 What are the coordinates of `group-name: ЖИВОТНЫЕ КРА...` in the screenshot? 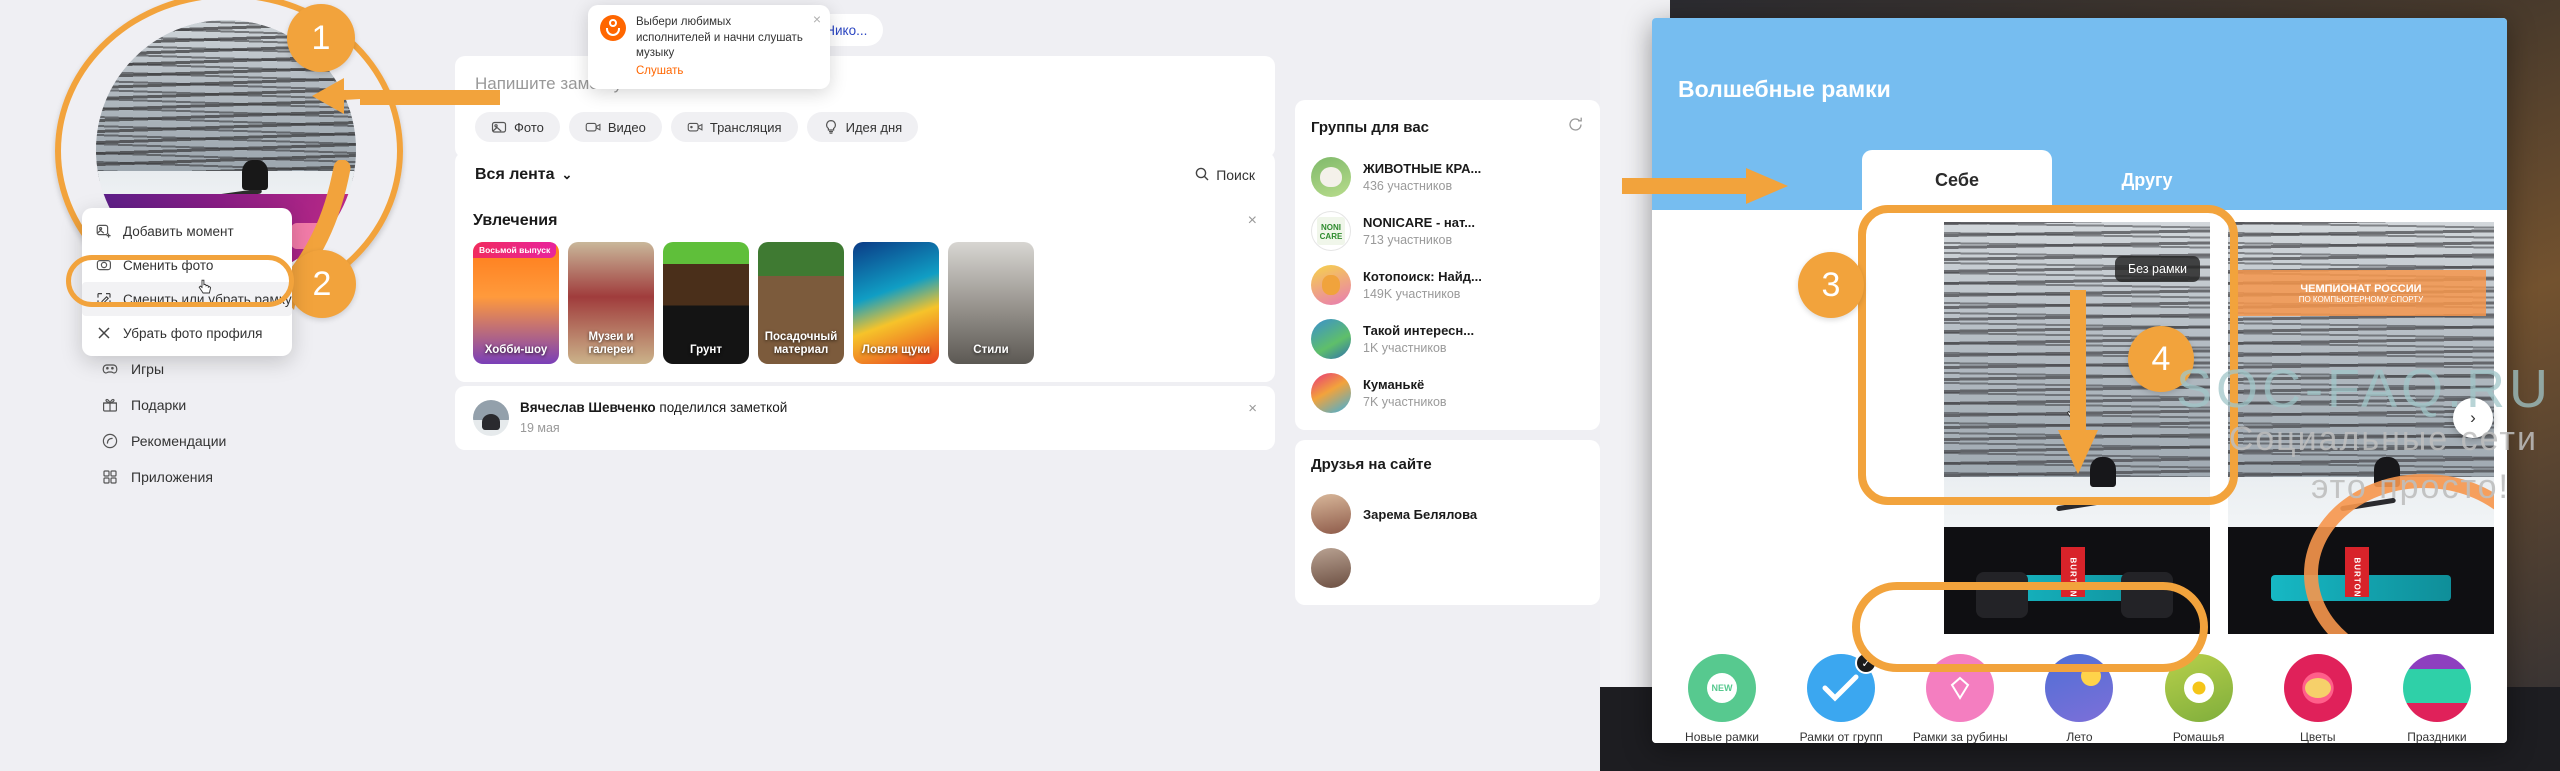 It's located at (1422, 168).